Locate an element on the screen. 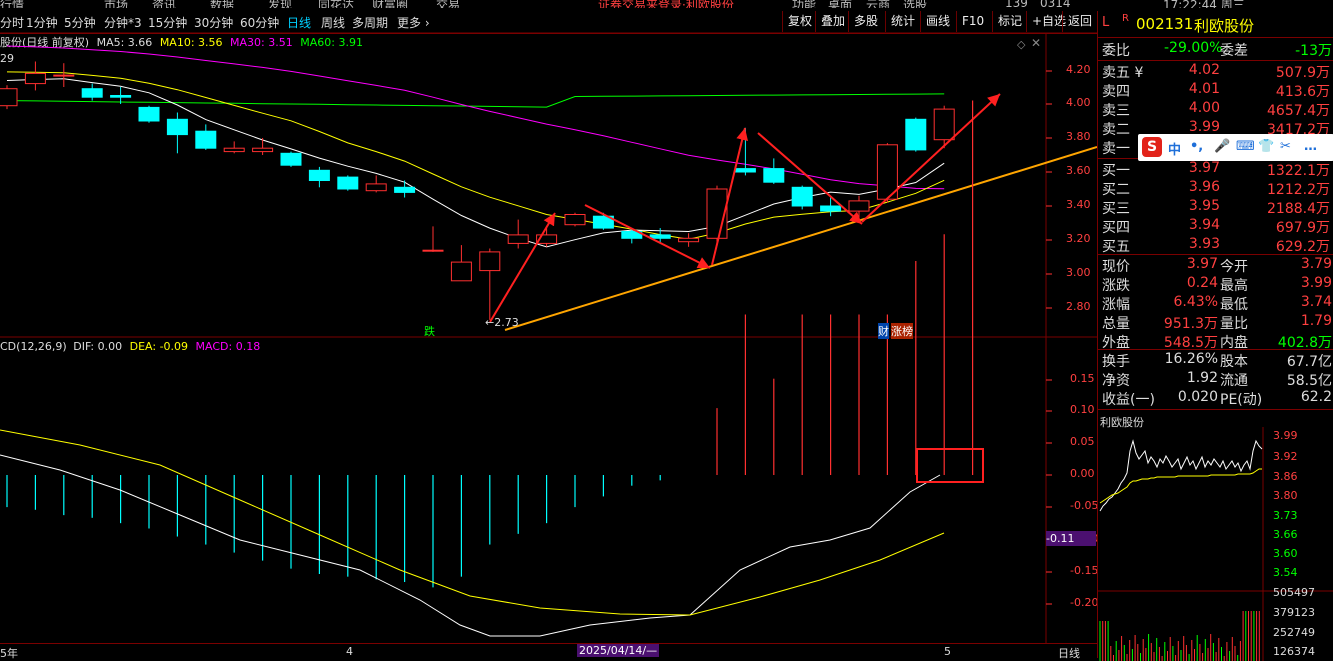 This screenshot has height=661, width=1333. bid-volume: 697.9万 is located at coordinates (1302, 228).